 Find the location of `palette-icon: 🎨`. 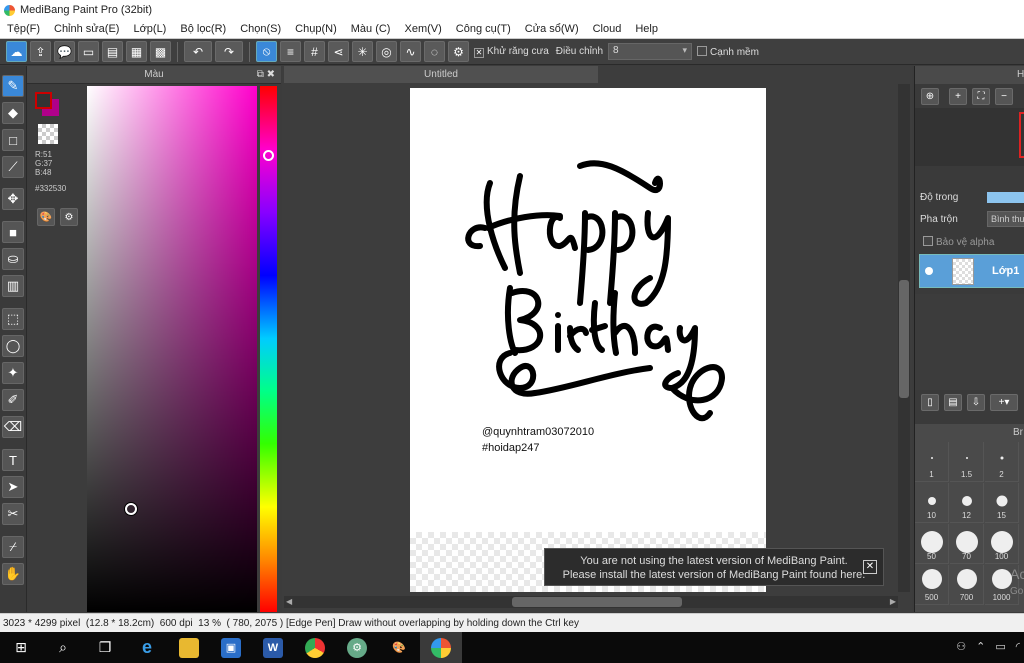

palette-icon: 🎨 is located at coordinates (46, 217).